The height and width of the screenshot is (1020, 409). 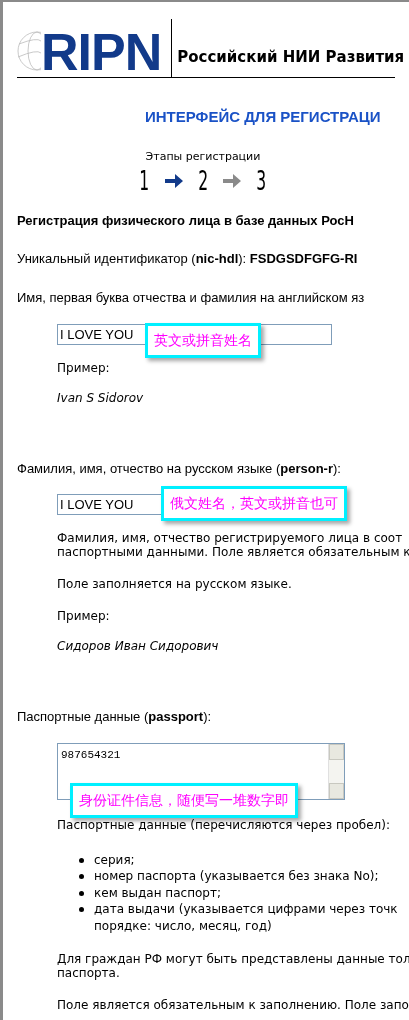 What do you see at coordinates (187, 258) in the screenshot?
I see `field-label: Уникальный идентификатор (nic-hdl): FSDGSDFGFG-RI` at bounding box center [187, 258].